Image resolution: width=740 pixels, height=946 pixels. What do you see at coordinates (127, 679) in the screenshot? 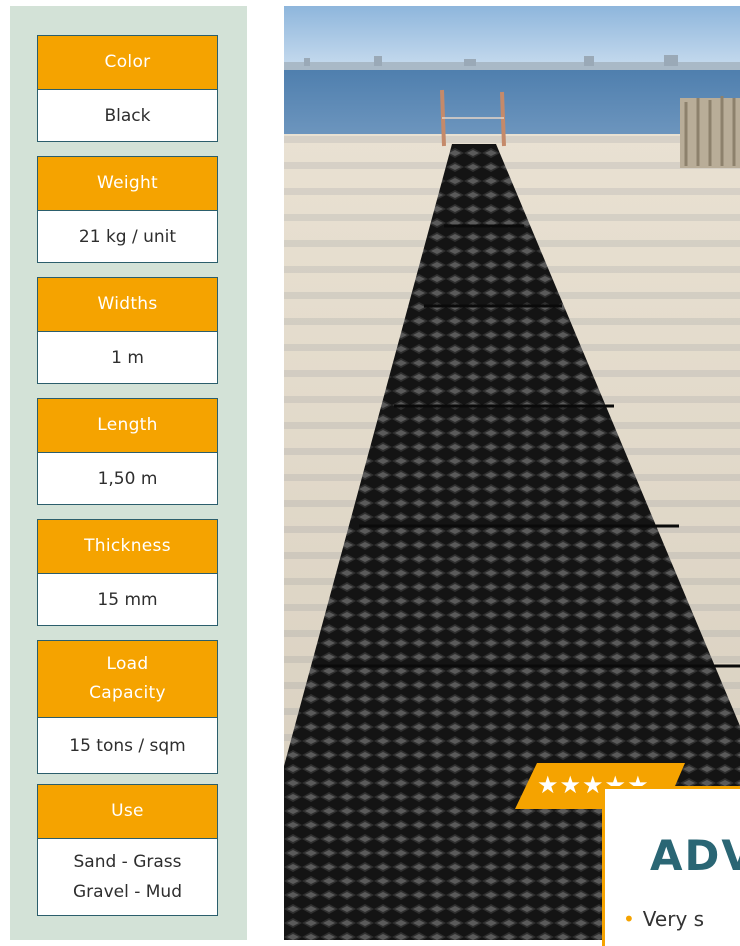
I see `spec-label: Load Capacity` at bounding box center [127, 679].